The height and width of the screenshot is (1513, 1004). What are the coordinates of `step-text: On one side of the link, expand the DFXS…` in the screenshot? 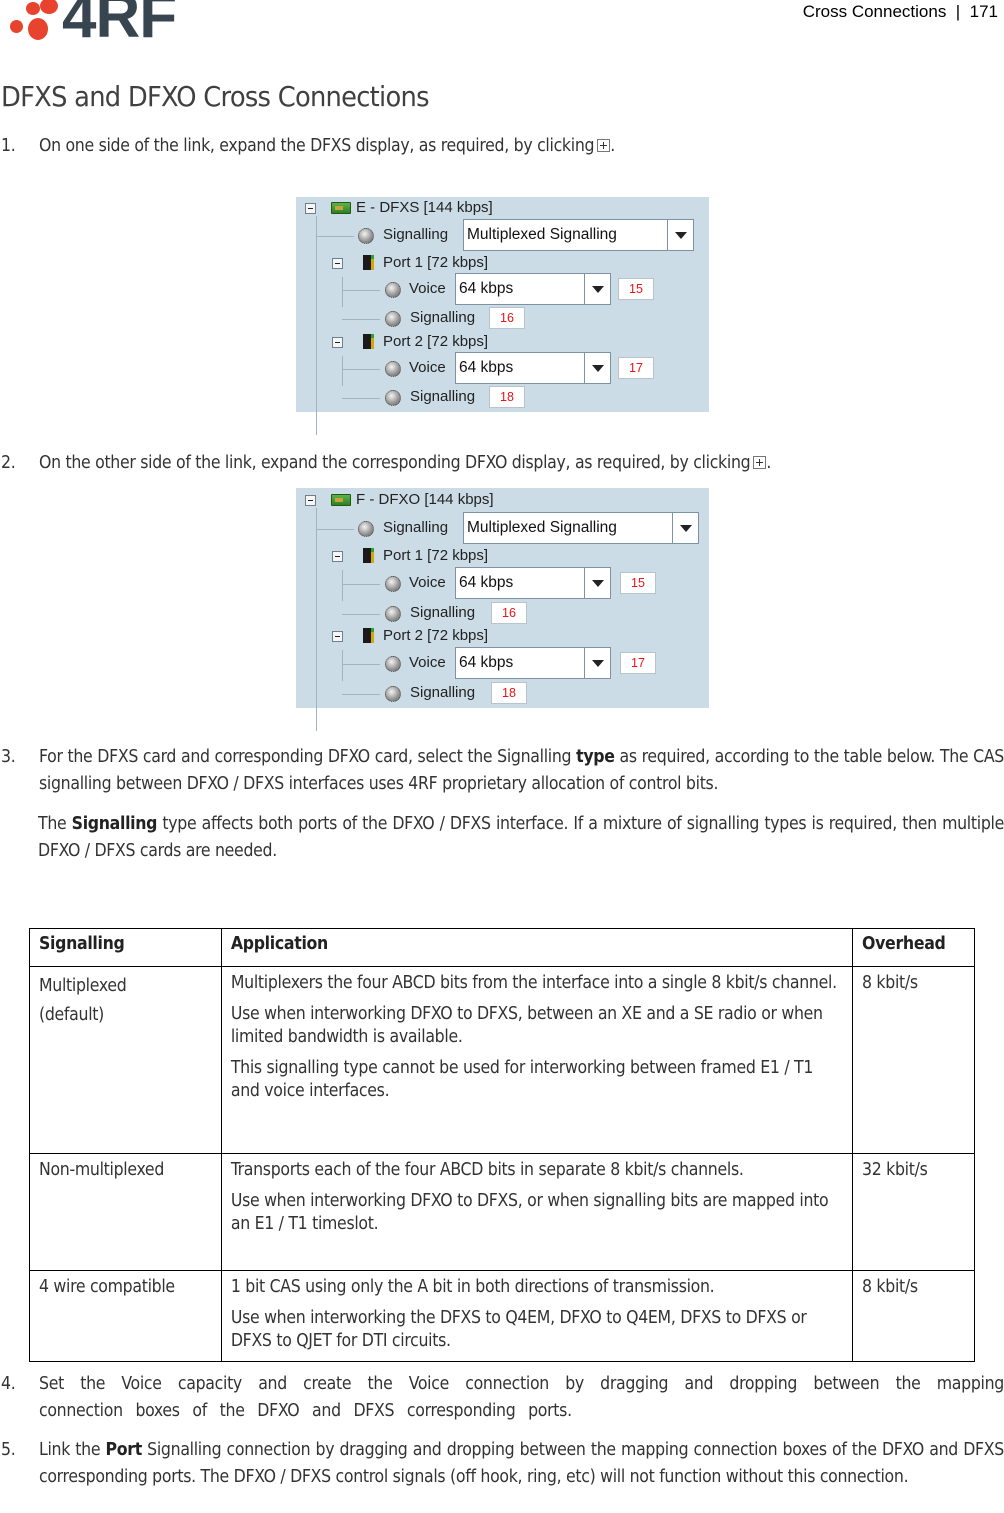 It's located at (317, 146).